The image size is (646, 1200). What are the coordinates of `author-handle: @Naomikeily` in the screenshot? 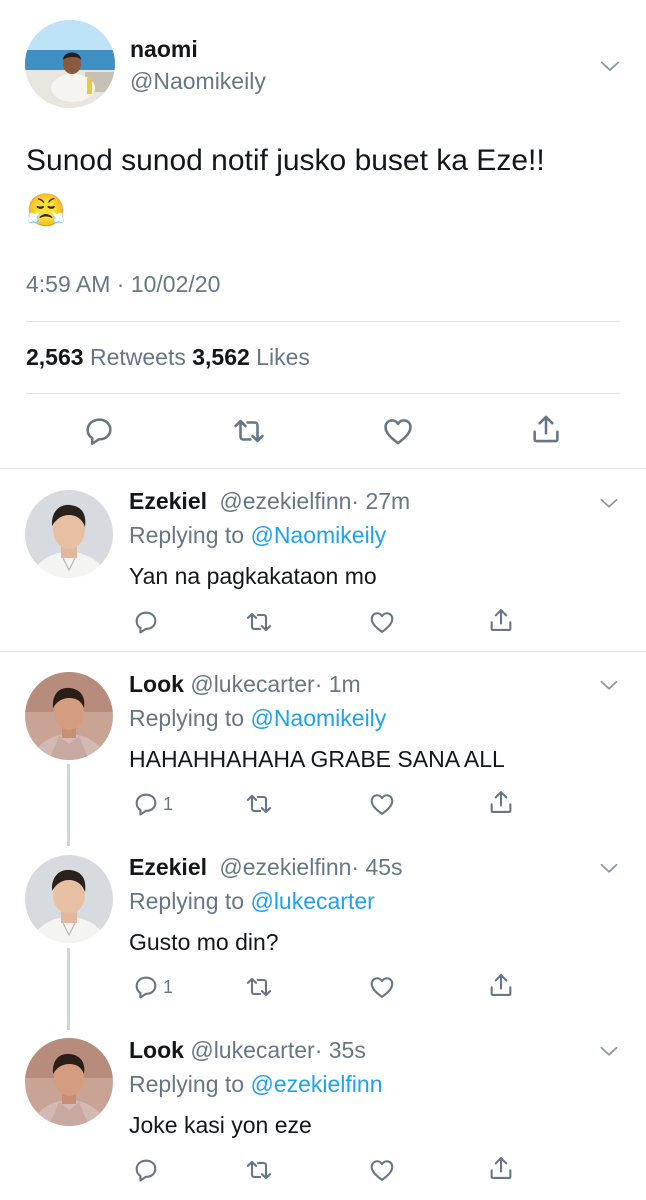 It's located at (198, 81).